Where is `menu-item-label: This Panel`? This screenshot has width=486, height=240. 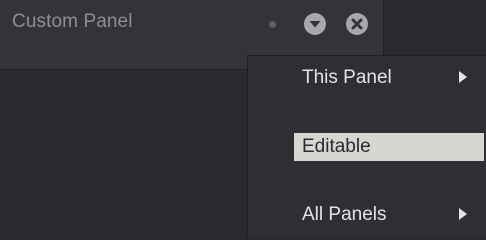 menu-item-label: This Panel is located at coordinates (347, 77).